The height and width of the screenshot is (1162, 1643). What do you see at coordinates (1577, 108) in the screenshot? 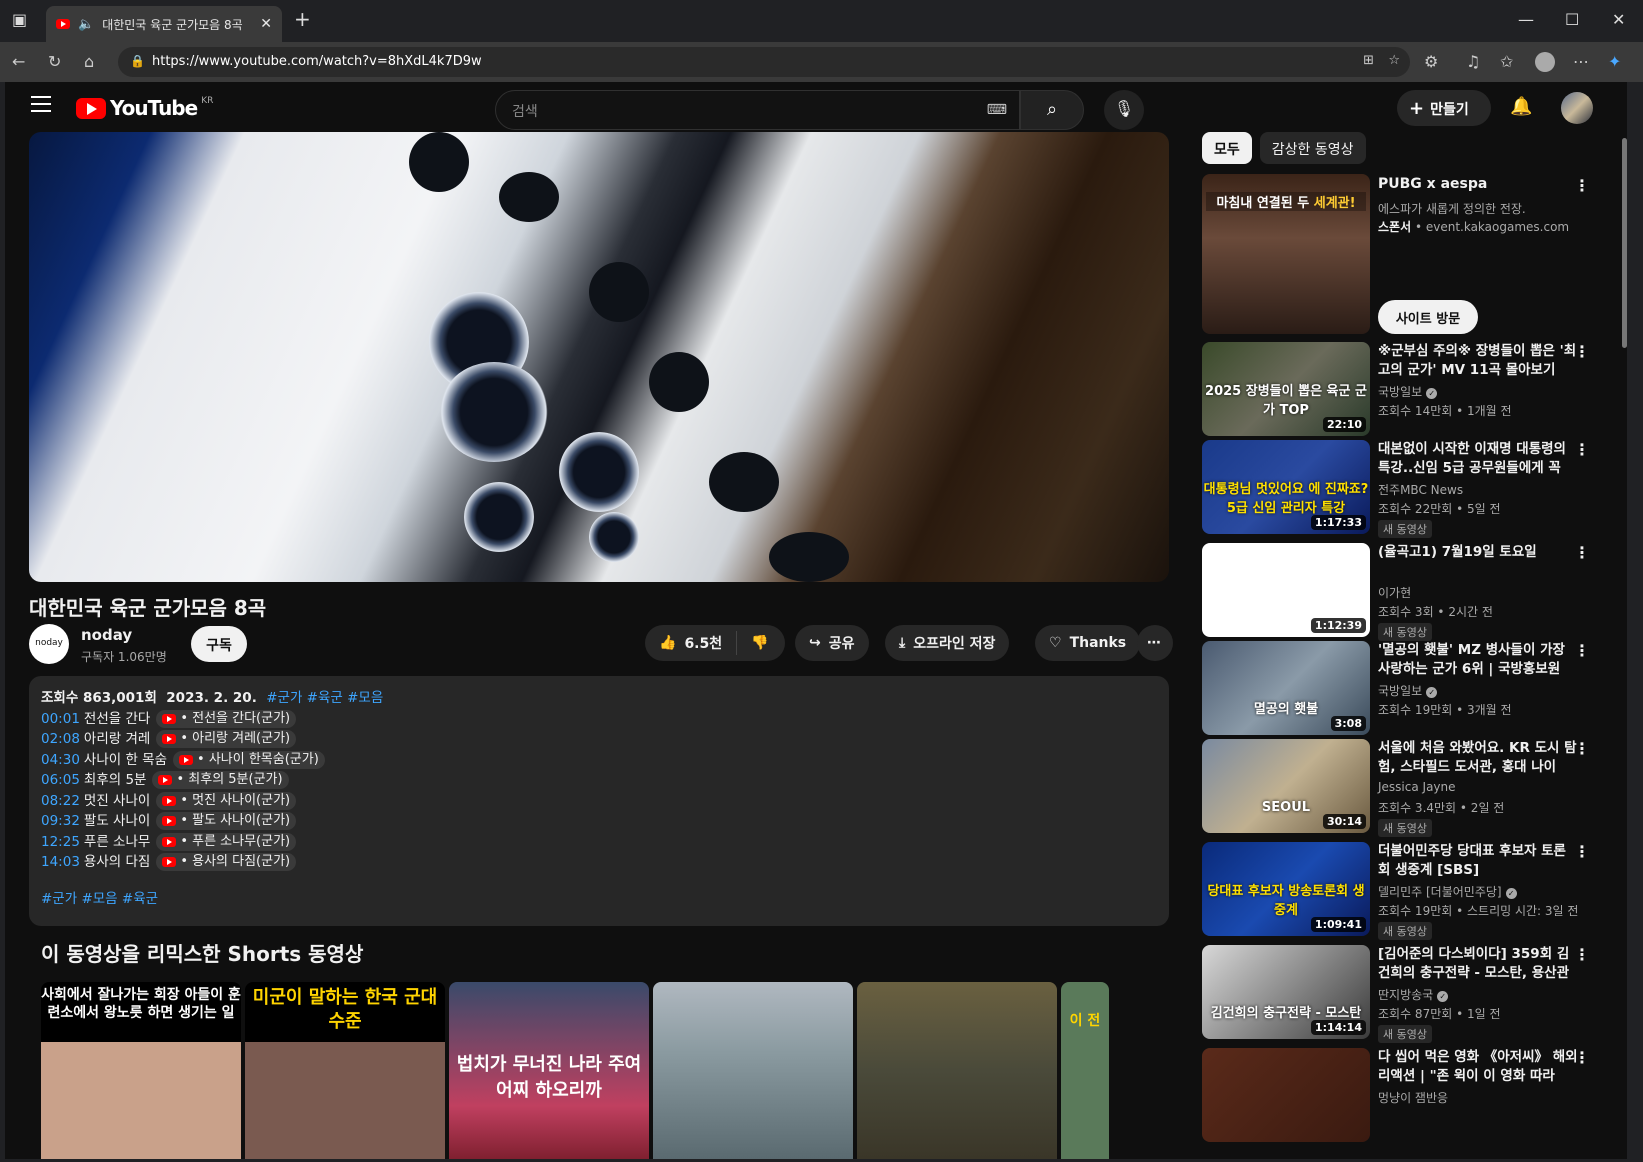
I see `account-avatar` at bounding box center [1577, 108].